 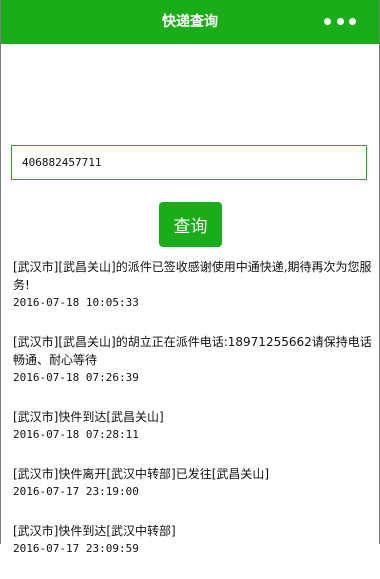 What do you see at coordinates (189, 162) in the screenshot?
I see `tracking-number-input` at bounding box center [189, 162].